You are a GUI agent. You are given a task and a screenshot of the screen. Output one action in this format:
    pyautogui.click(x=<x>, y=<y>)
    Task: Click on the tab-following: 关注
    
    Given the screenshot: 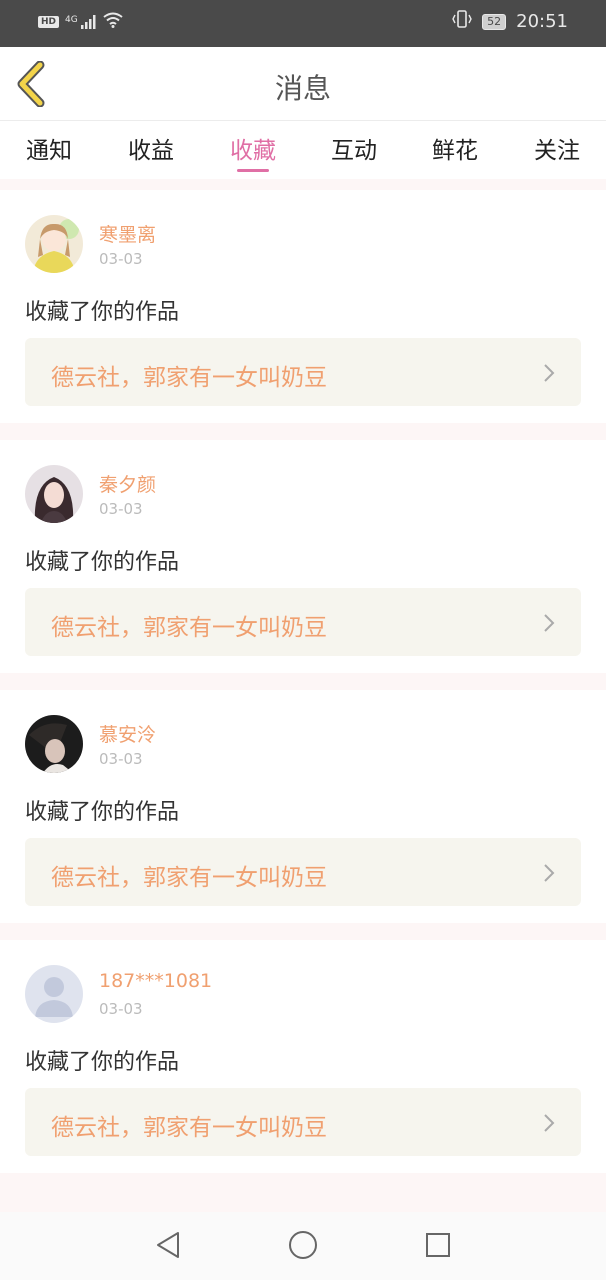 What is the action you would take?
    pyautogui.click(x=557, y=148)
    